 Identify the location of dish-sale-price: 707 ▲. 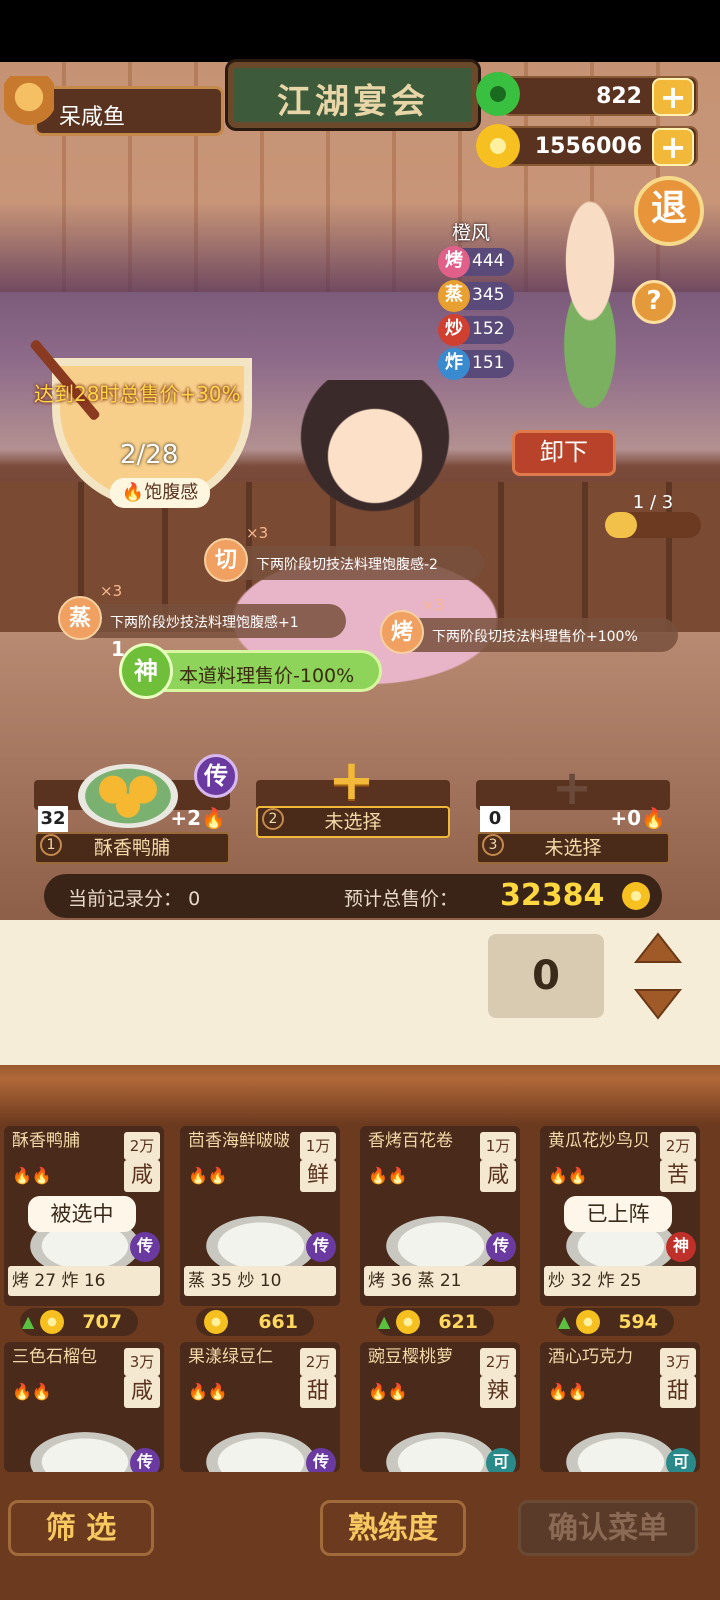
(79, 1322).